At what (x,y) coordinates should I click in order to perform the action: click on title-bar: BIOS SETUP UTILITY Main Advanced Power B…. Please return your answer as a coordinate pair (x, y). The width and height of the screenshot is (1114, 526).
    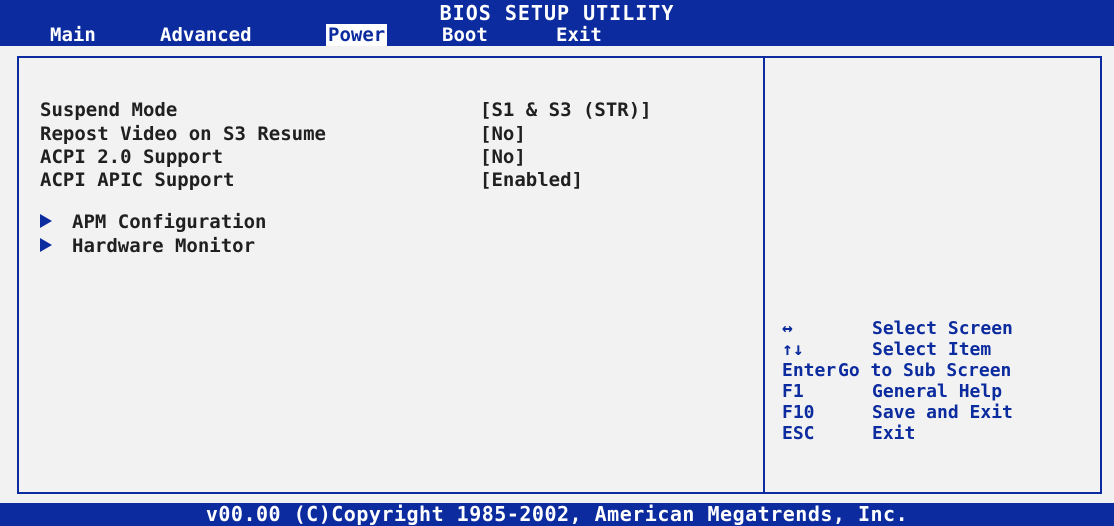
    Looking at the image, I should click on (557, 23).